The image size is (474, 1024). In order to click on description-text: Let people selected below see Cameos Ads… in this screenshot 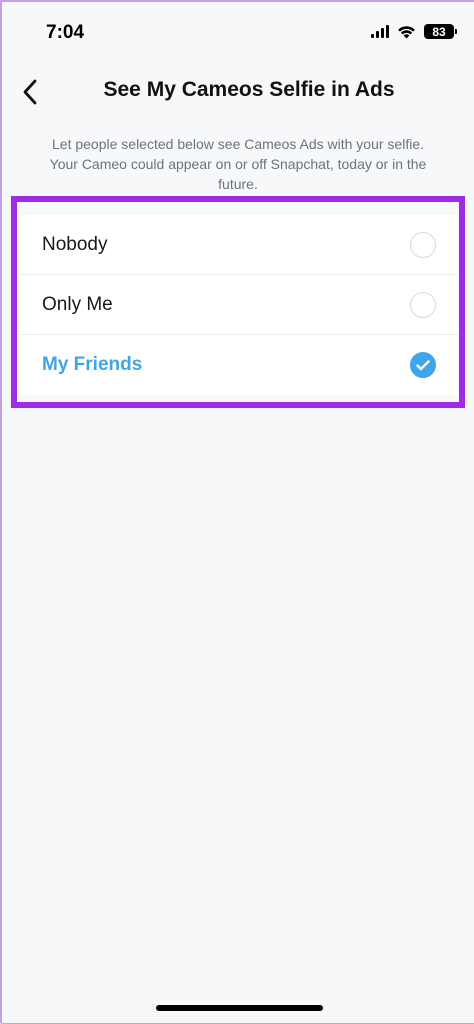, I will do `click(238, 164)`.